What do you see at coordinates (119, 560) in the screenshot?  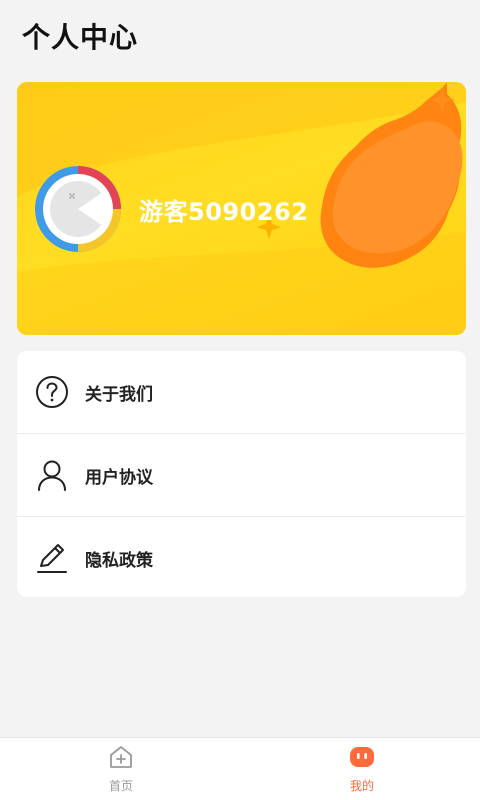 I see `menu-item-label: 隐私政策` at bounding box center [119, 560].